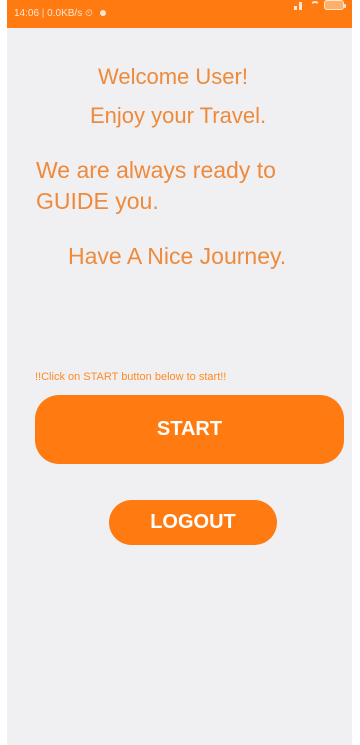 The width and height of the screenshot is (360, 745). Describe the element at coordinates (48, 13) in the screenshot. I see `status-time-network: 14:06 | 0.0KB/s` at that location.